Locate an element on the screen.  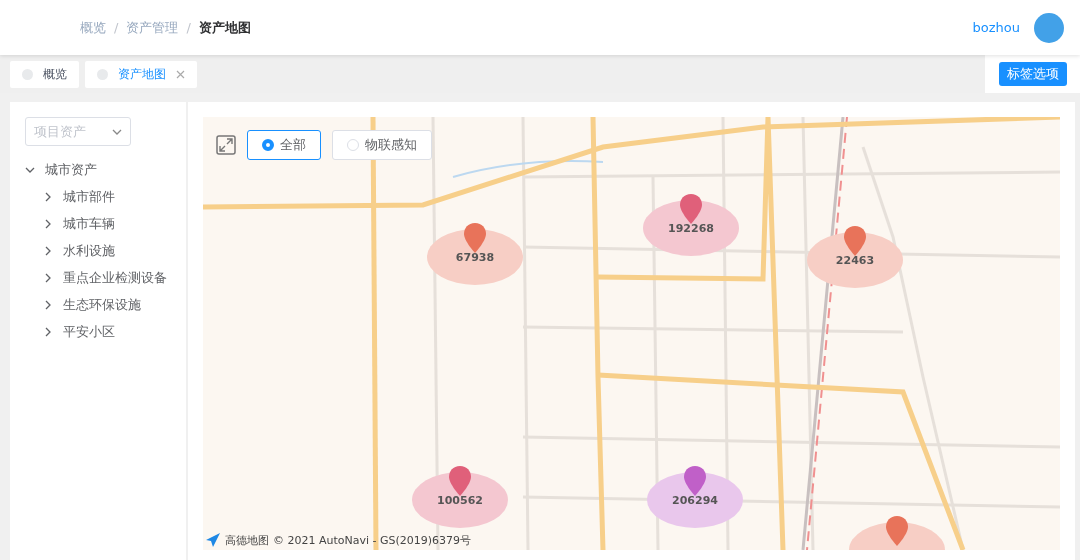
tab: 概览 is located at coordinates (44, 74).